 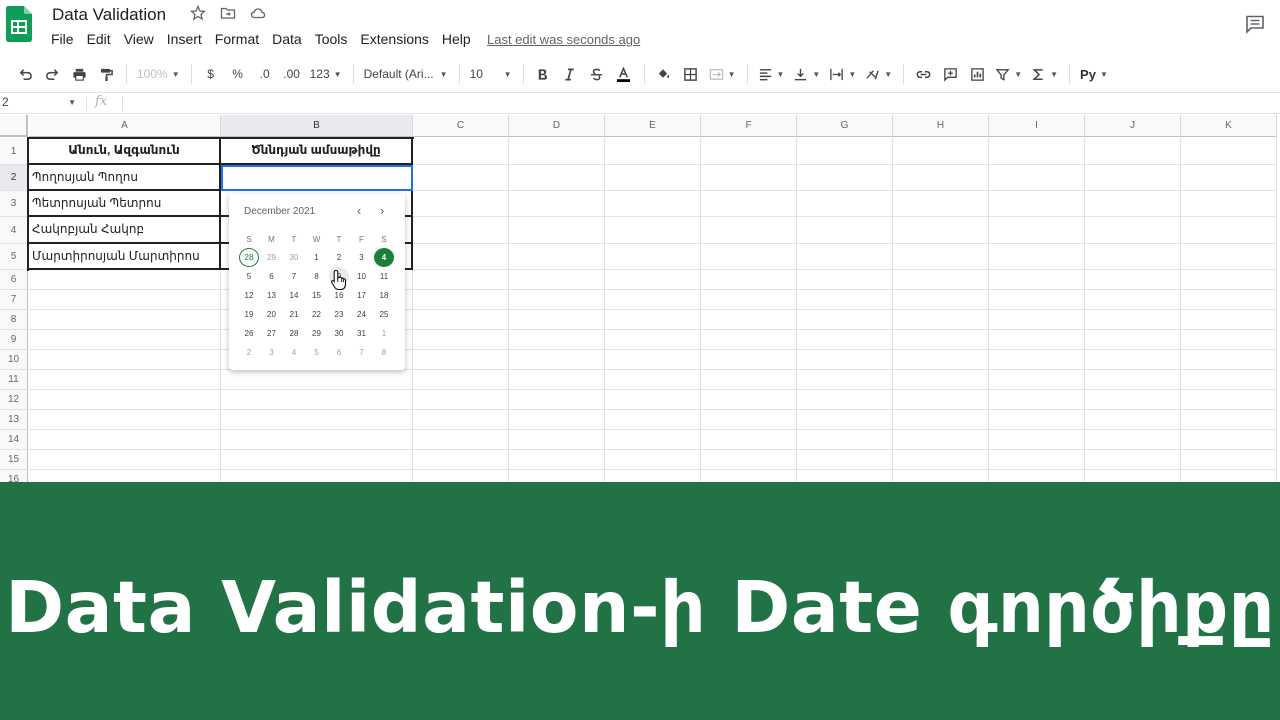 What do you see at coordinates (749, 178) in the screenshot?
I see `cell-f2` at bounding box center [749, 178].